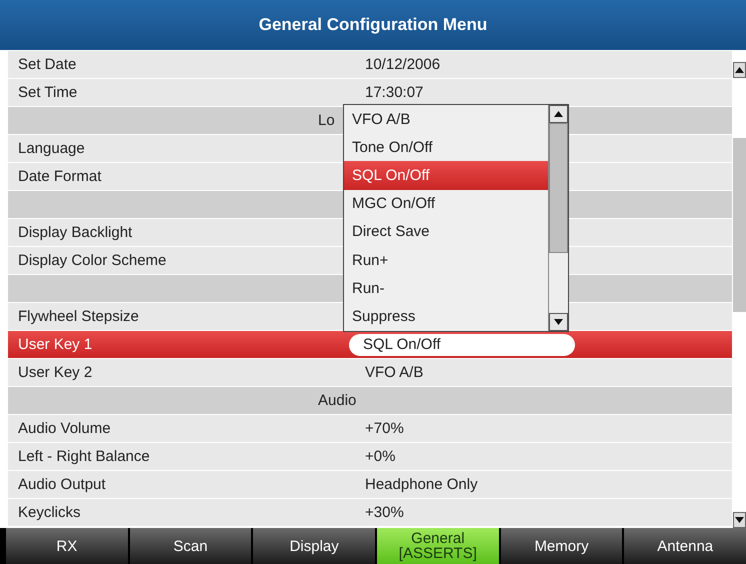 The height and width of the screenshot is (564, 746). Describe the element at coordinates (47, 64) in the screenshot. I see `setting-label: Set Date` at that location.